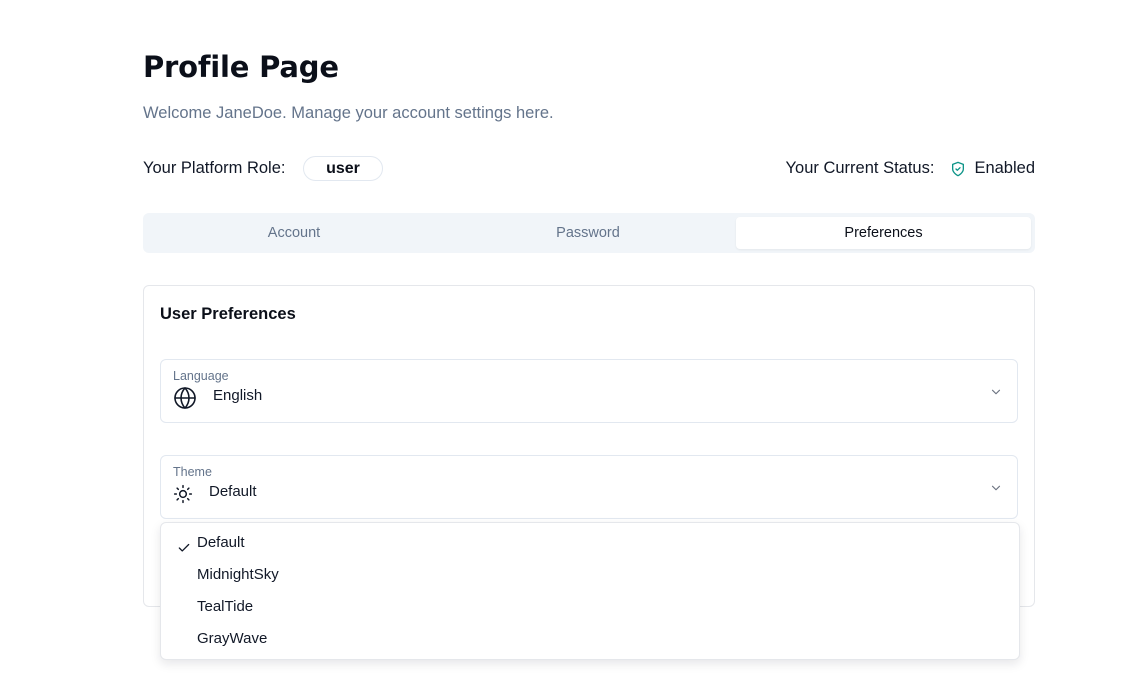 The image size is (1141, 696). What do you see at coordinates (185, 398) in the screenshot?
I see `globe-icon` at bounding box center [185, 398].